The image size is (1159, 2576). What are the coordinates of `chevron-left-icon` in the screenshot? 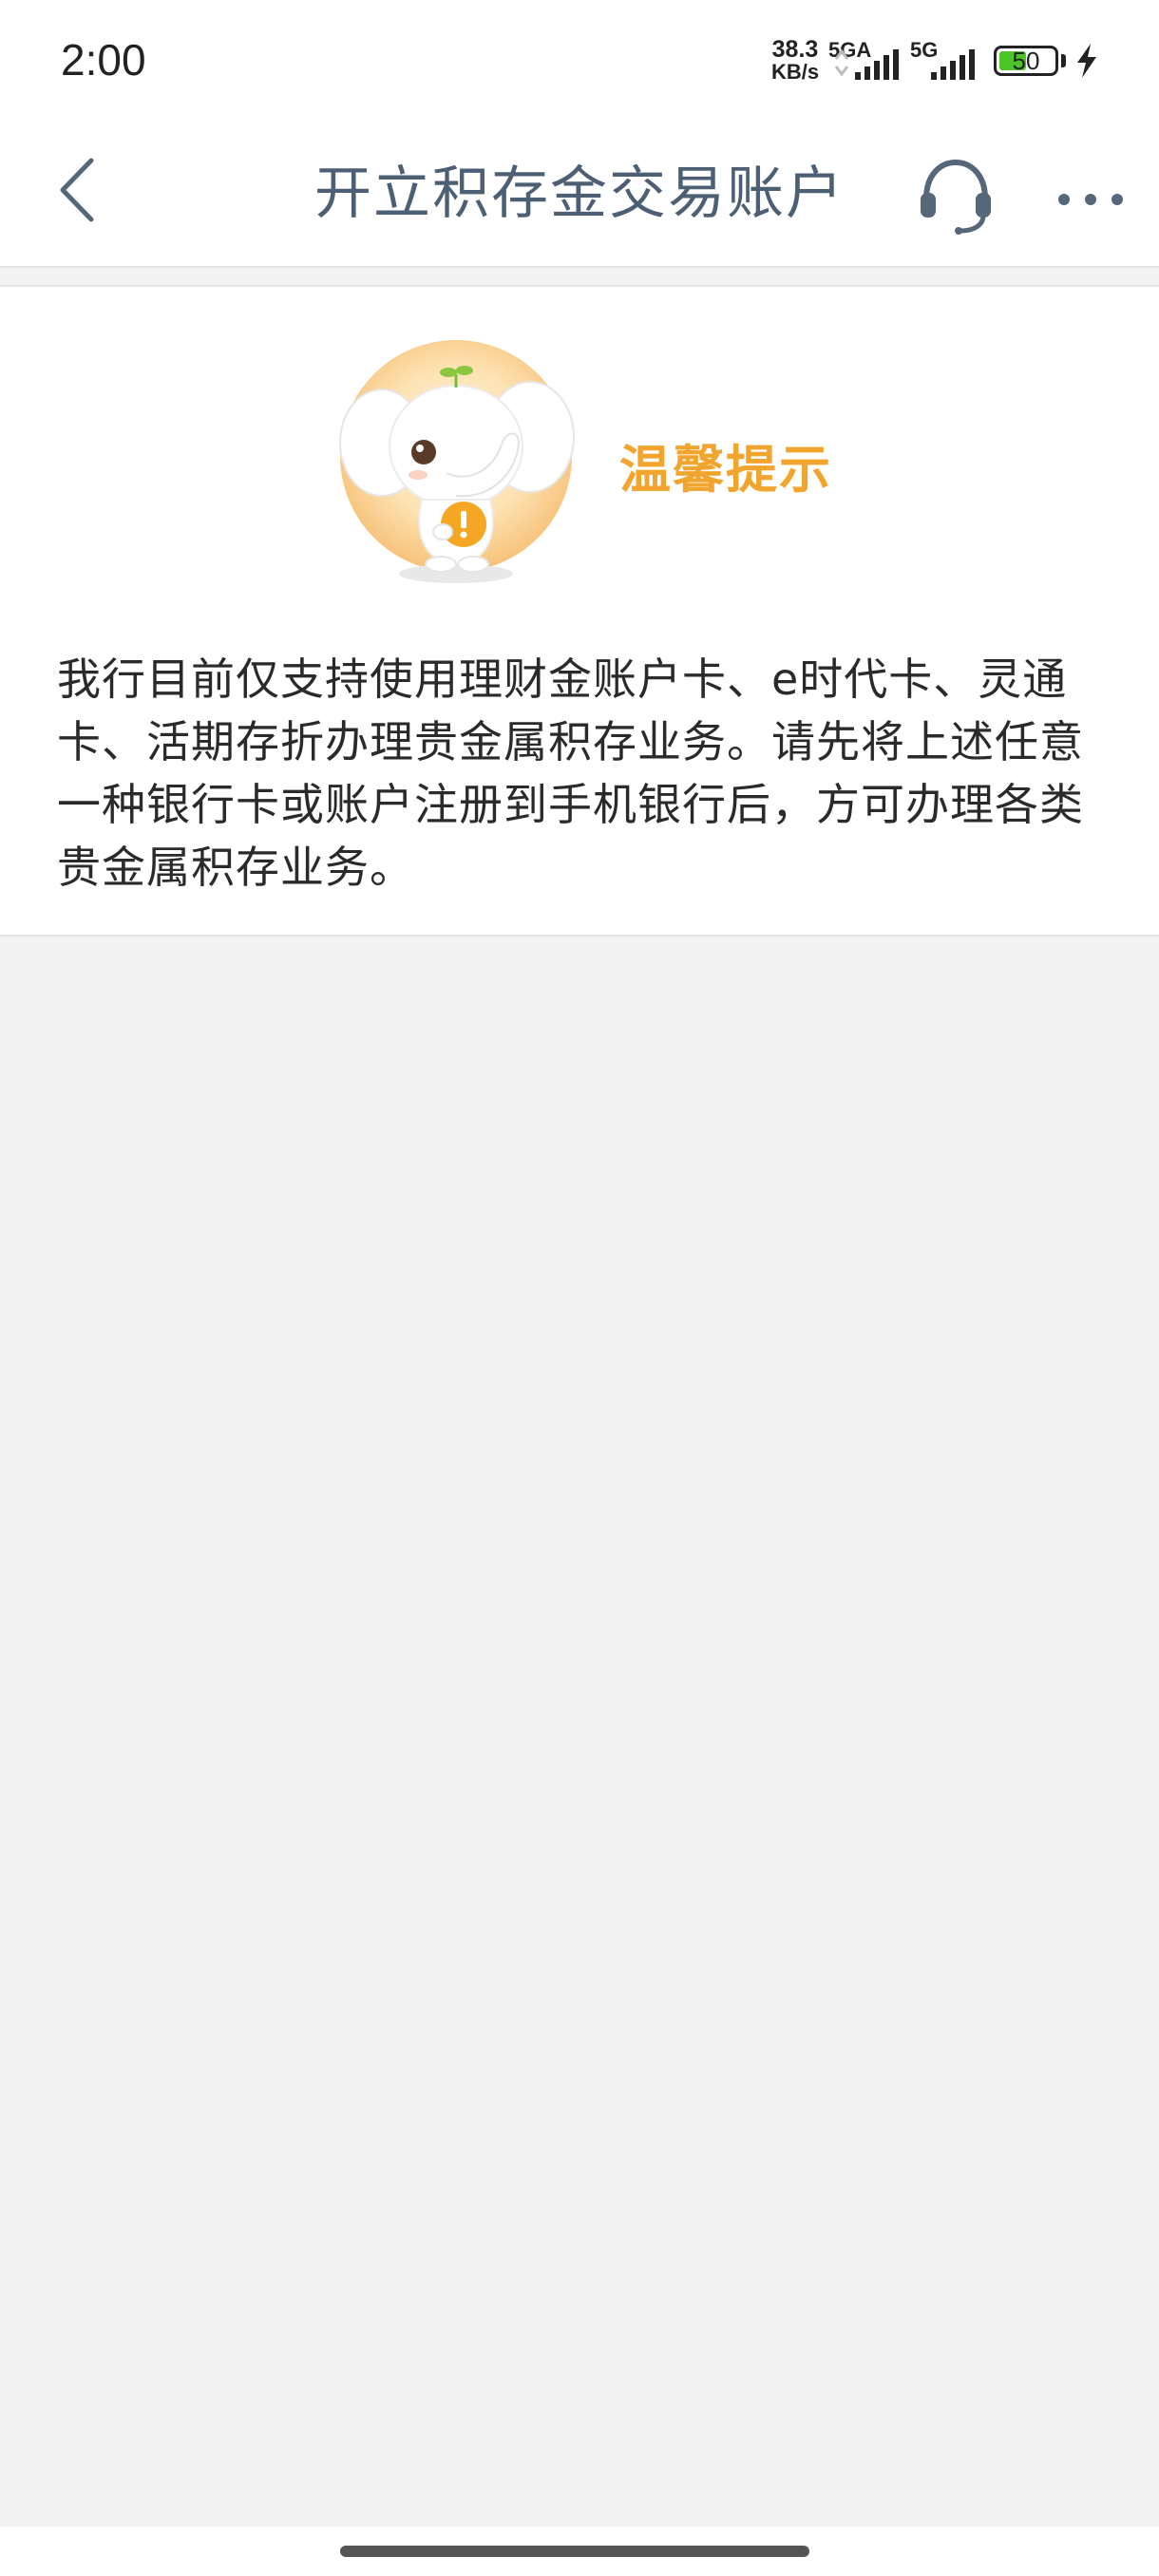 It's located at (77, 190).